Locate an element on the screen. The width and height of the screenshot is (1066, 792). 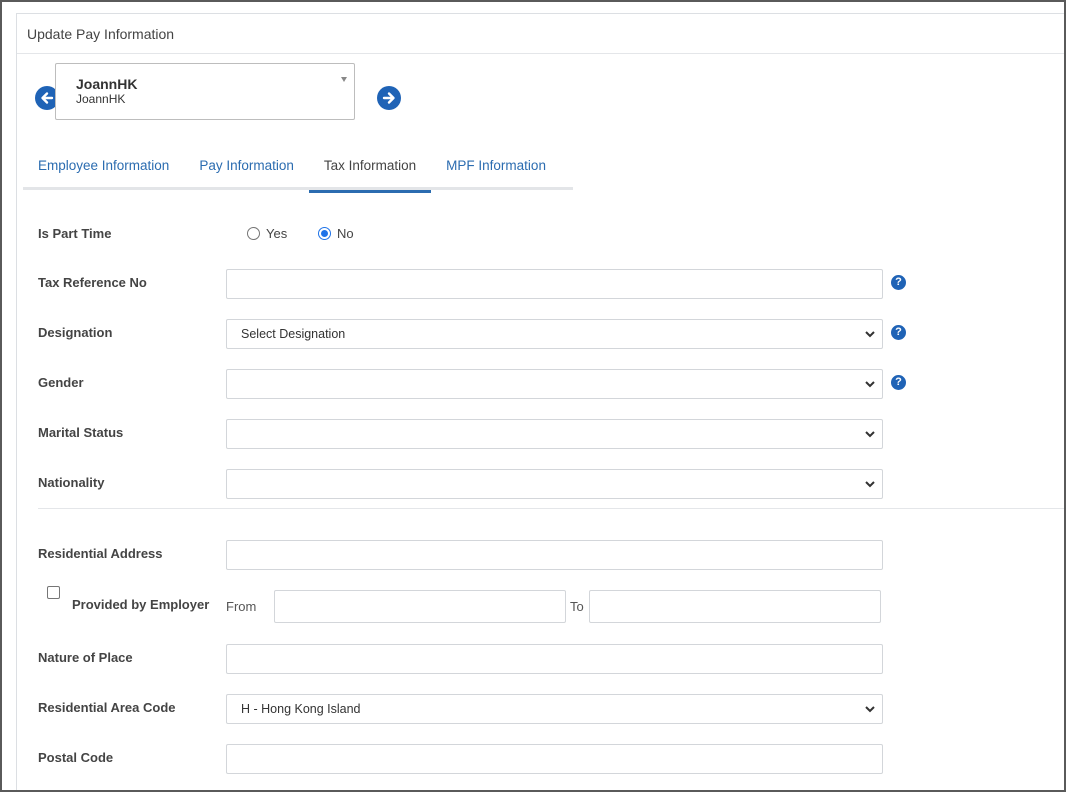
to-label: To is located at coordinates (577, 606).